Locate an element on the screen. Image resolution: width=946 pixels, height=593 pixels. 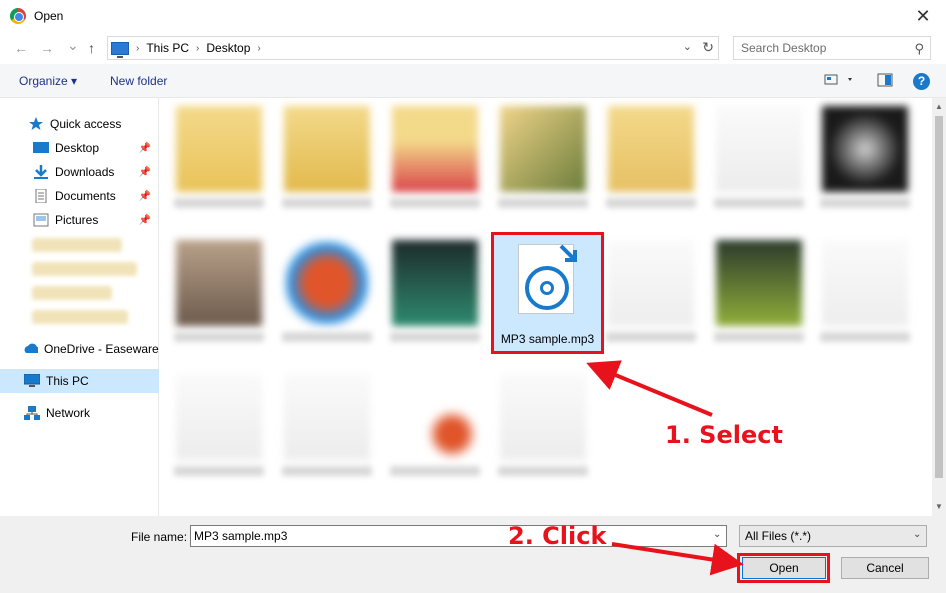
scrollbar-thumb is located at coordinates (939, 297).